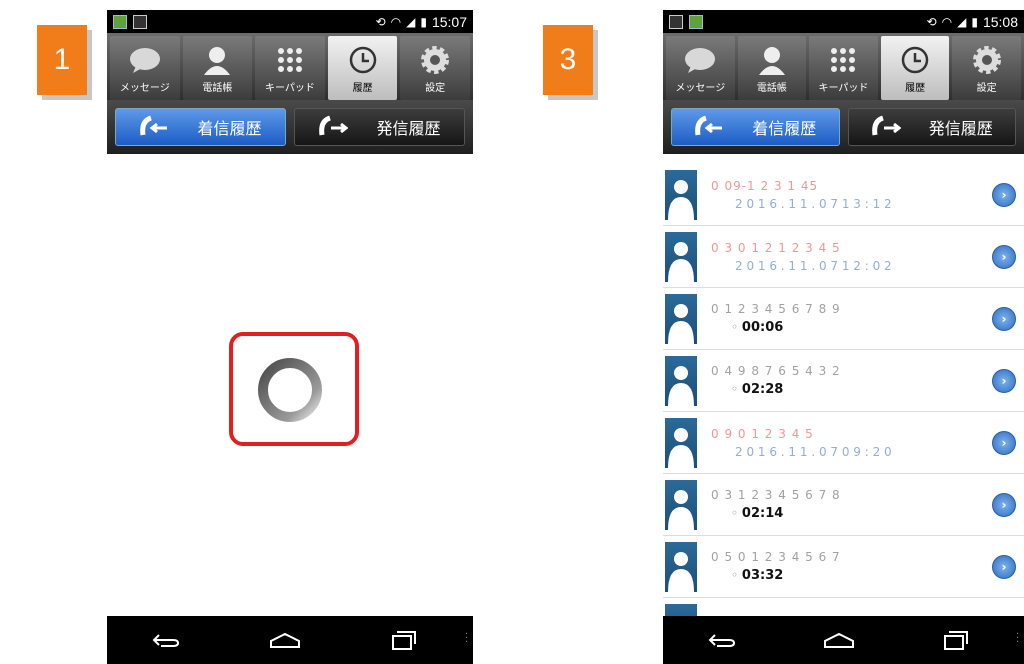 Image resolution: width=1024 pixels, height=664 pixels. Describe the element at coordinates (62, 60) in the screenshot. I see `step-1-badge: 1` at that location.